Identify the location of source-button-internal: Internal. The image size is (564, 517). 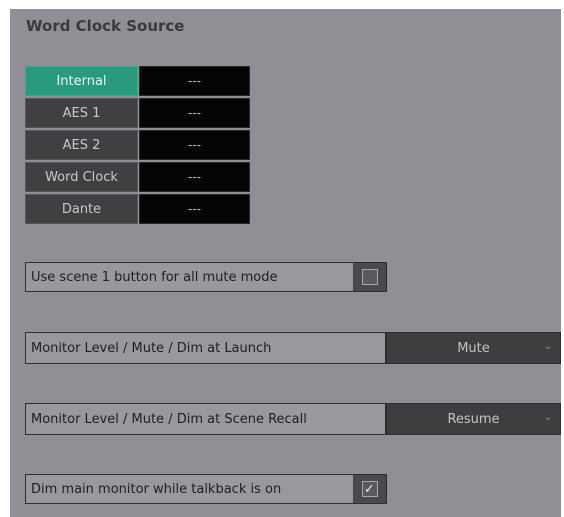
(81, 81).